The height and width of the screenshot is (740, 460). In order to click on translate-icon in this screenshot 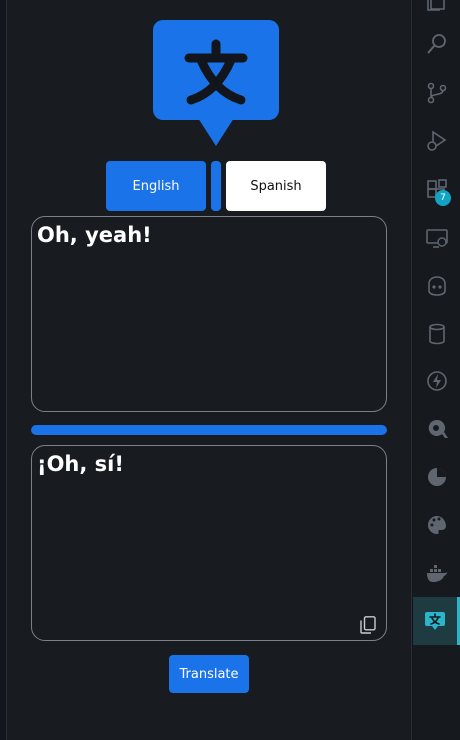, I will do `click(435, 621)`.